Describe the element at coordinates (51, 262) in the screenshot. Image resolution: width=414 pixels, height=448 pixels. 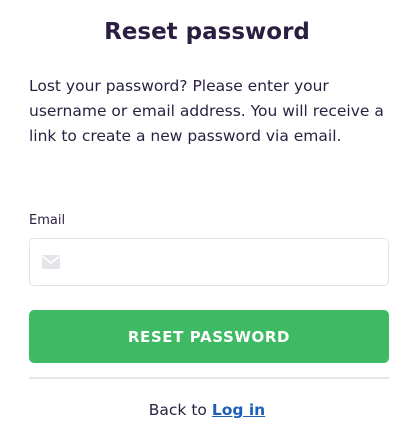
I see `envelope-icon` at that location.